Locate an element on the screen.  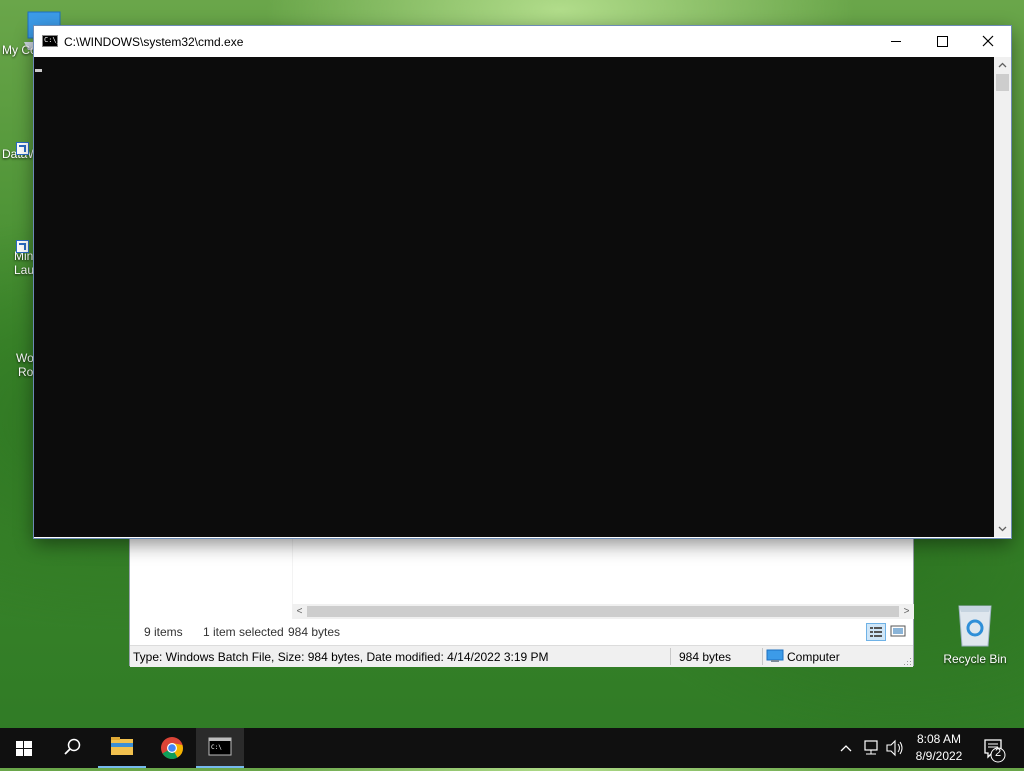
close-button is located at coordinates (988, 41).